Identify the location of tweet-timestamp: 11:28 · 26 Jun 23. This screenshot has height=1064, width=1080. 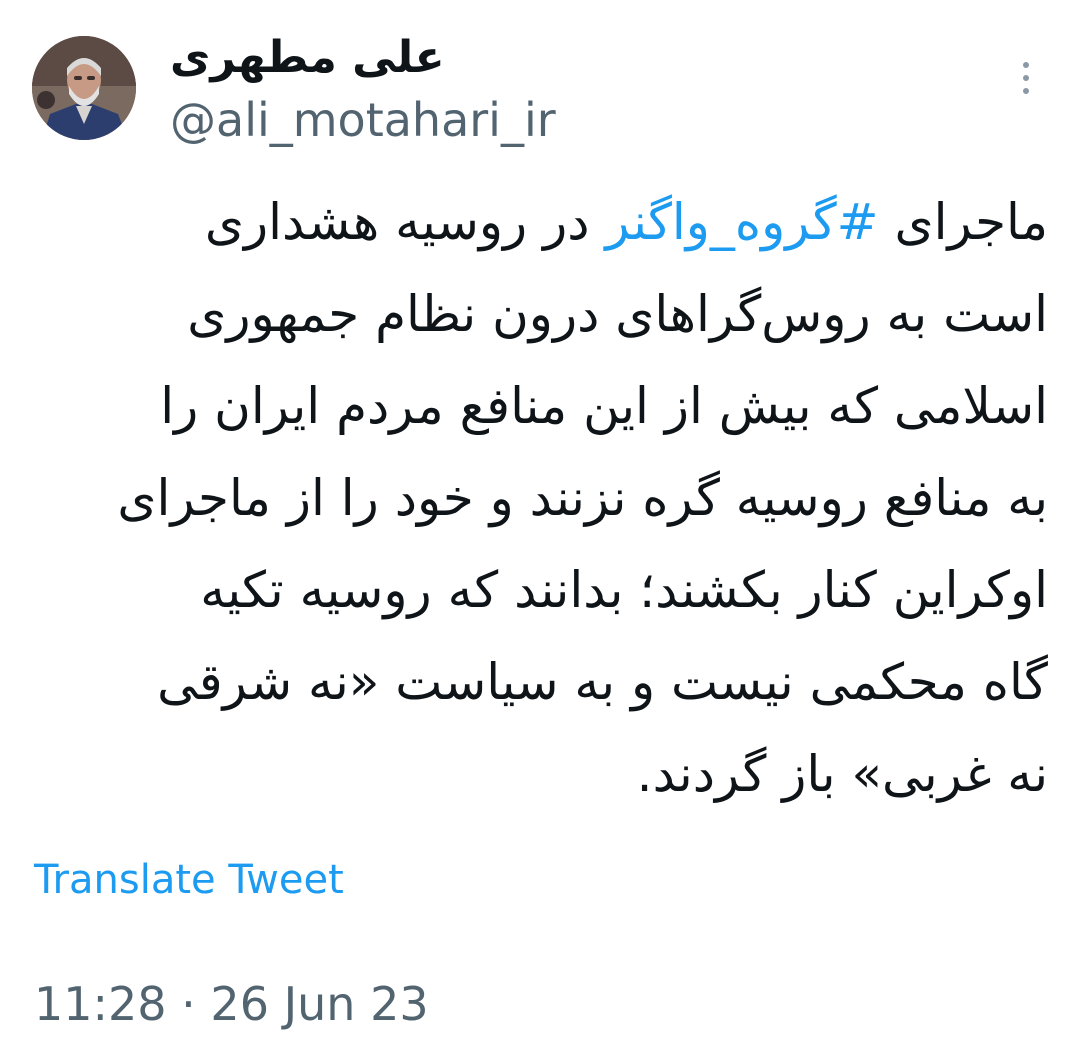
(231, 1004).